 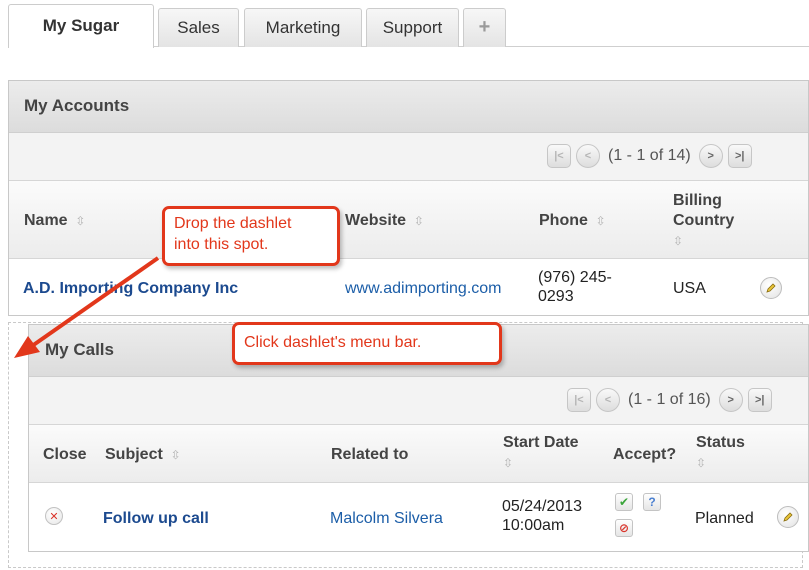 I want to click on arrow-icon, so click(x=87, y=307).